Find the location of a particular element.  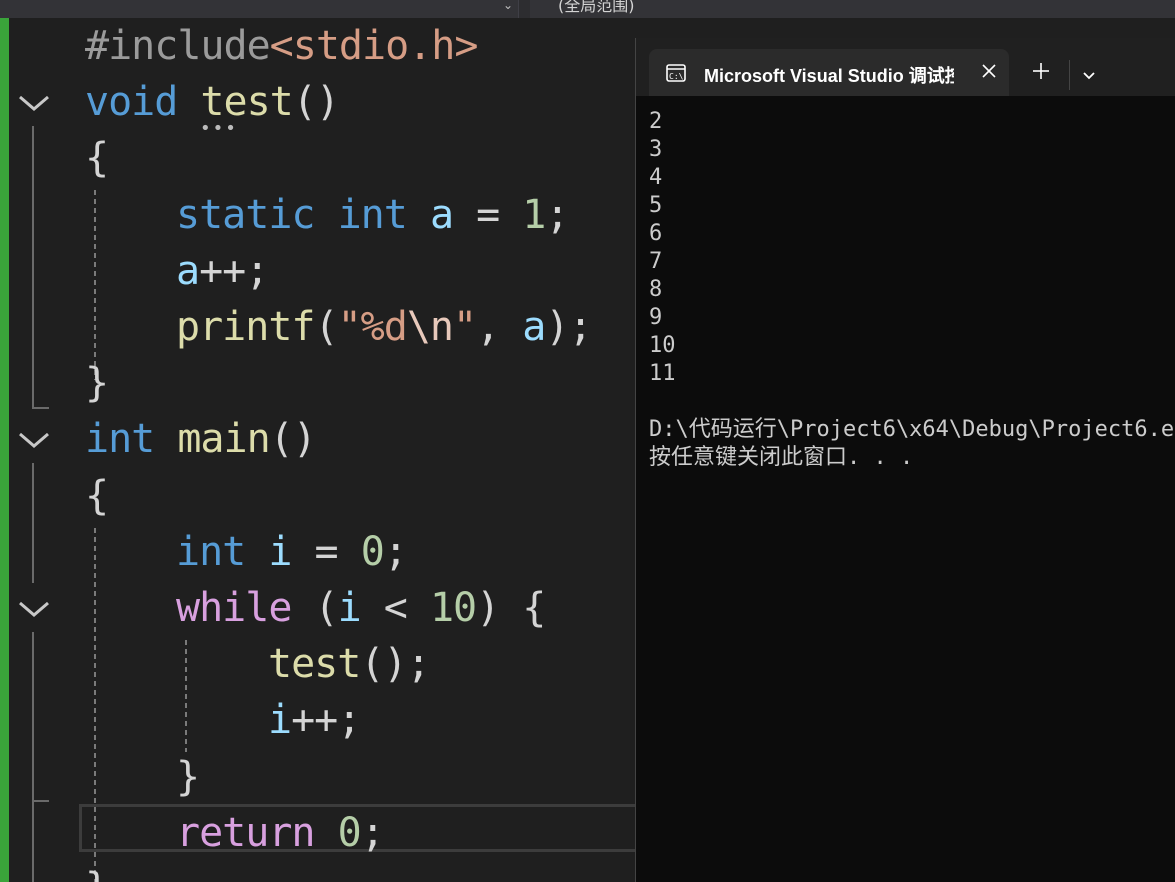

keyword-void: void is located at coordinates (131, 102).